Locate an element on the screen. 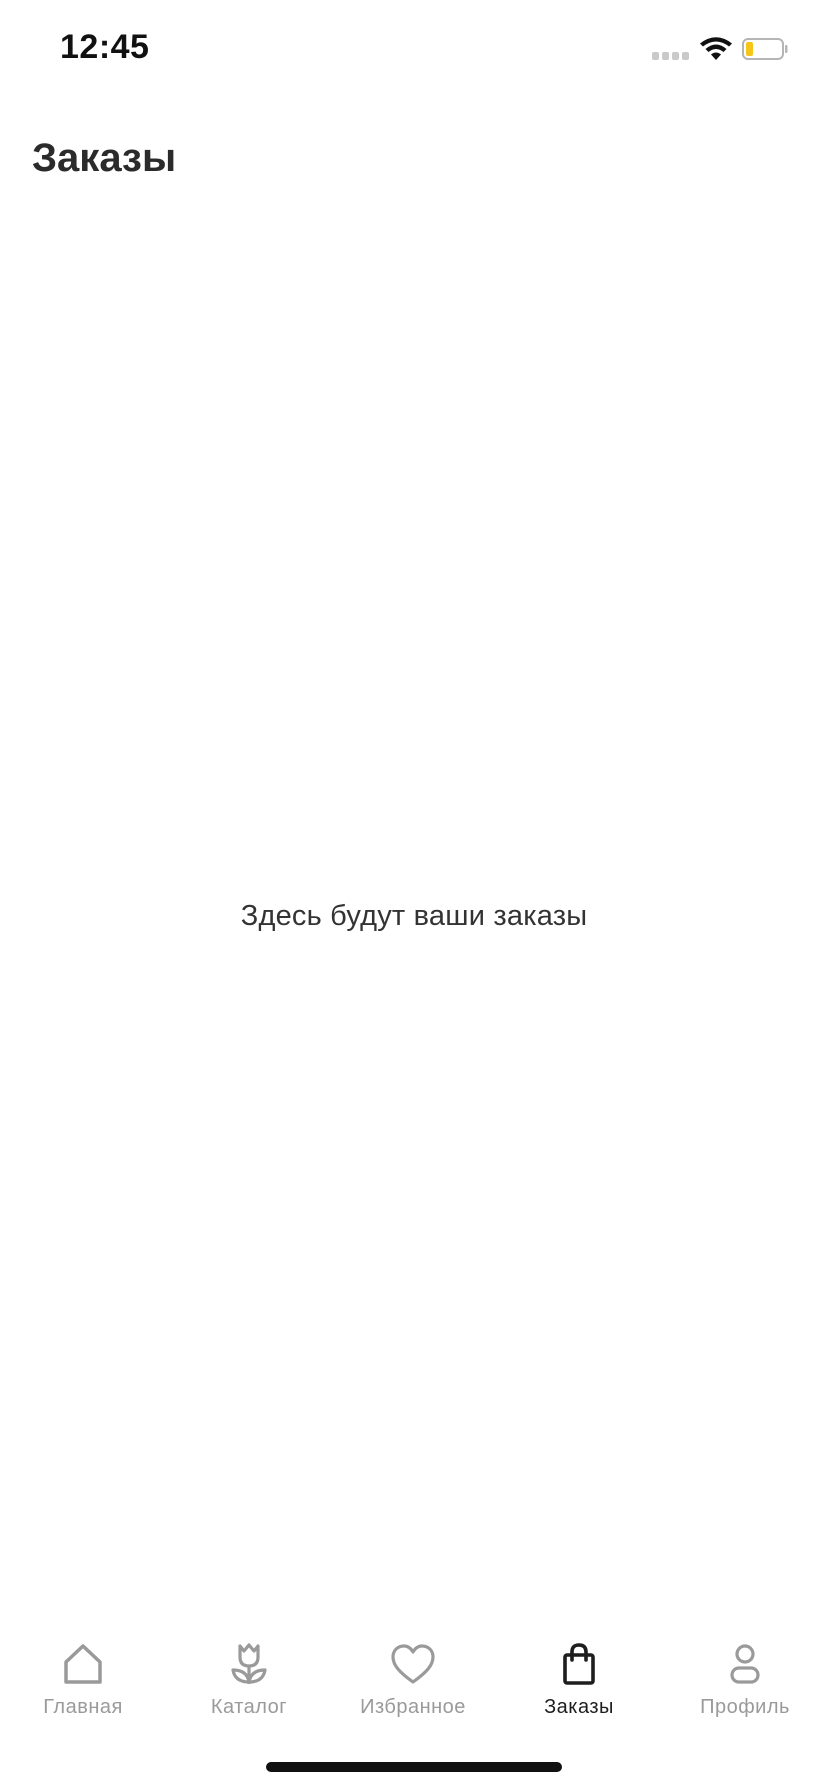 This screenshot has height=1792, width=828. cellular-signal-icon is located at coordinates (670, 56).